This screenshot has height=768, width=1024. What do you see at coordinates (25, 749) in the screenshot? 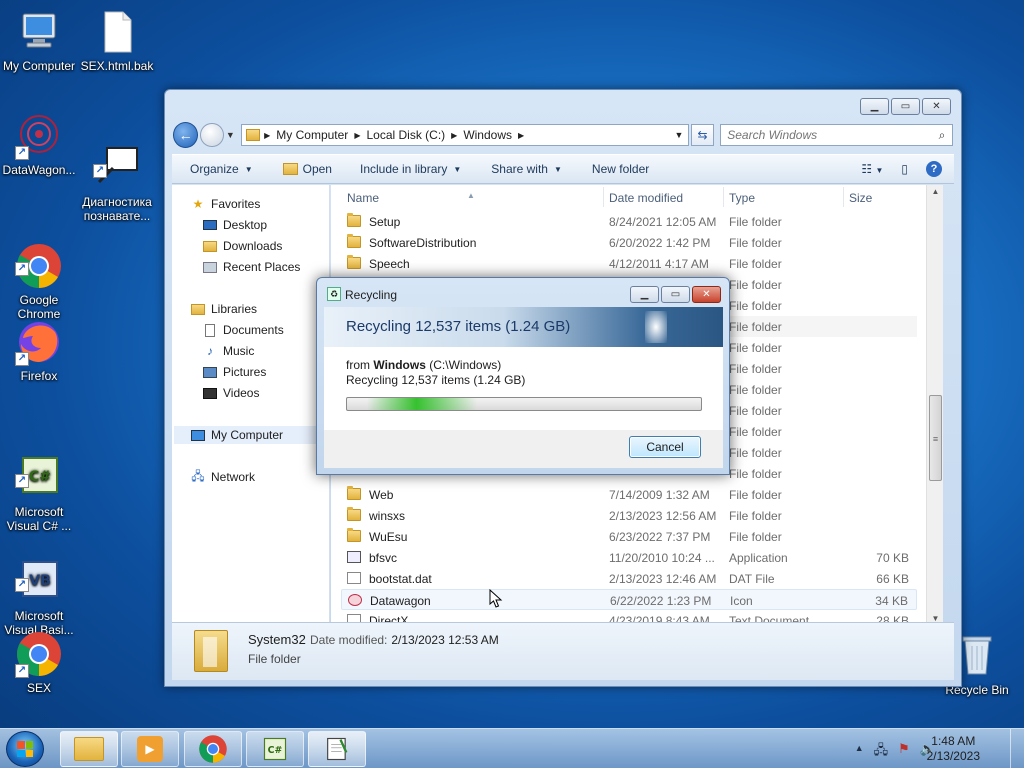
I see `start-button` at bounding box center [25, 749].